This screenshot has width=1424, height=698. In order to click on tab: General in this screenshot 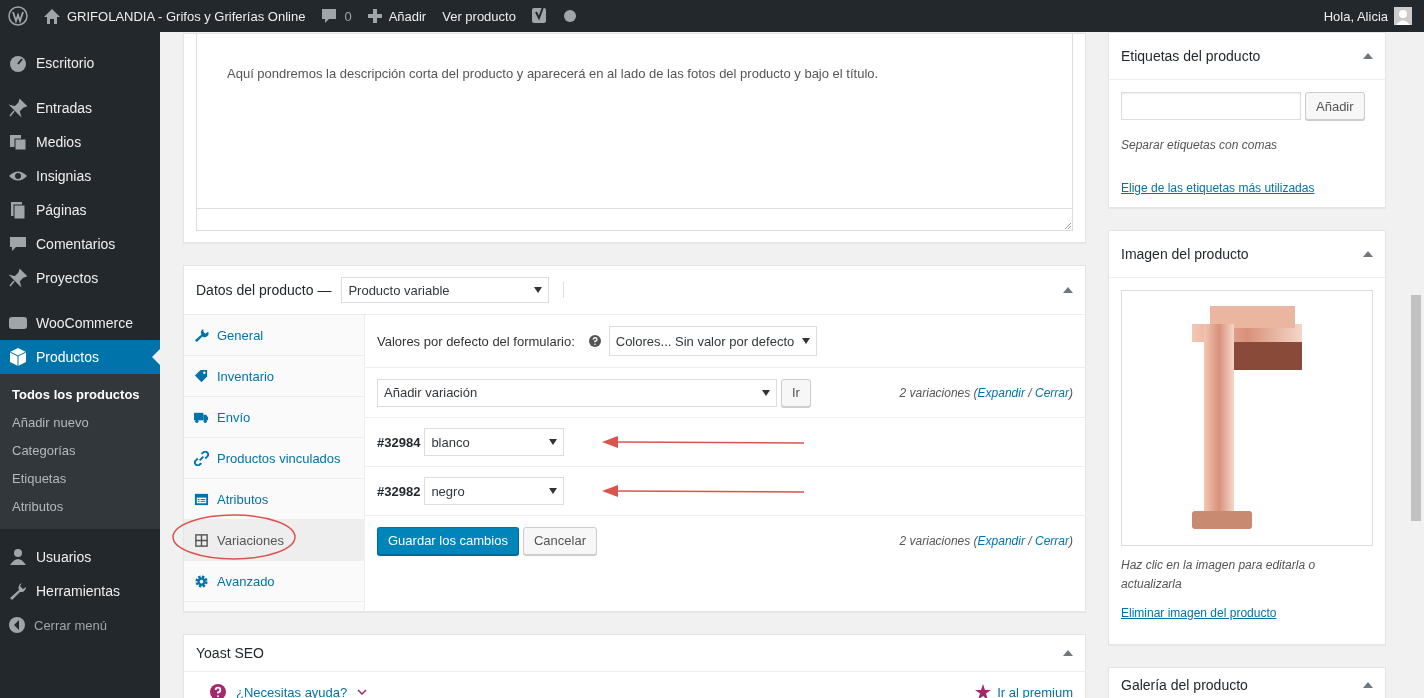, I will do `click(274, 335)`.